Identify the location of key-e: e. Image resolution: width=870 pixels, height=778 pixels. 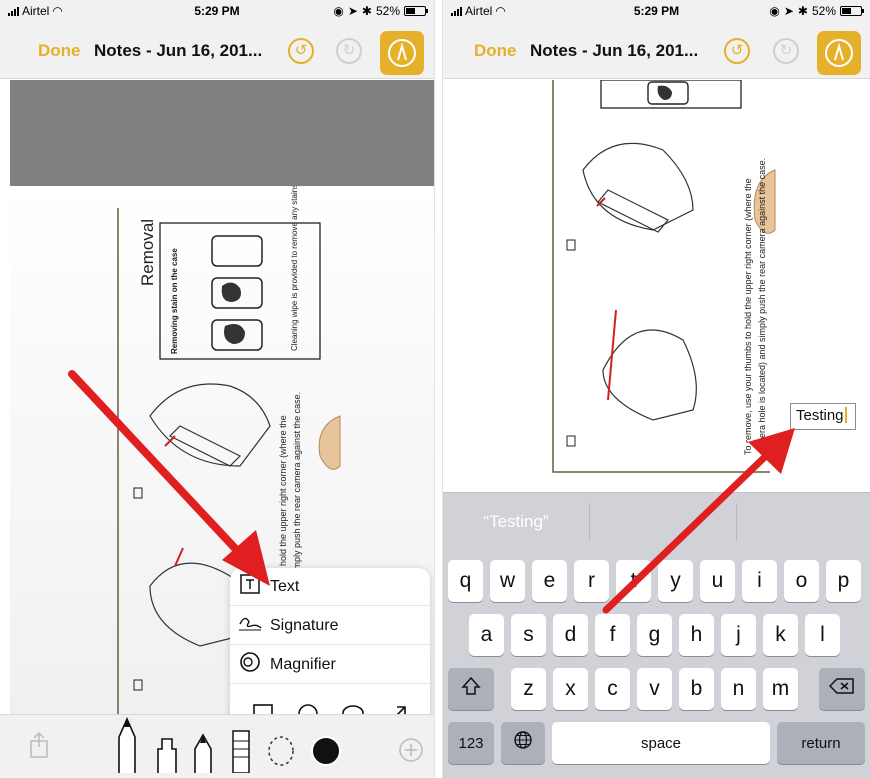
(549, 581).